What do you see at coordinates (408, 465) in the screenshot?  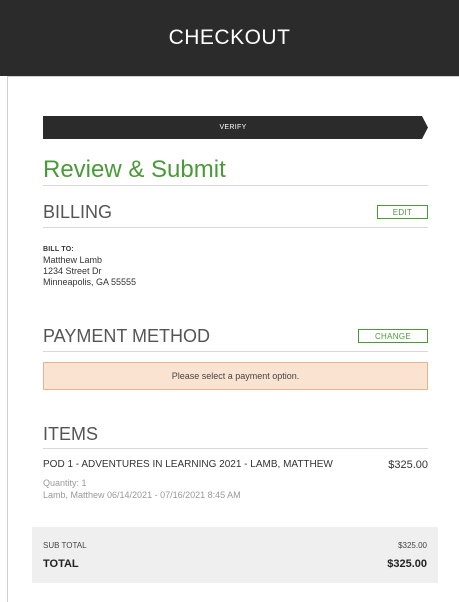 I see `item-price: $325.00` at bounding box center [408, 465].